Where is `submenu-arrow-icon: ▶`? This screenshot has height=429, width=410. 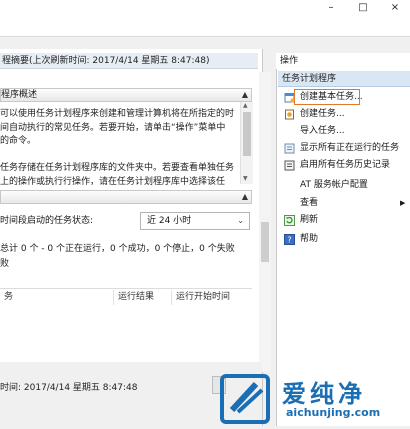
submenu-arrow-icon: ▶ is located at coordinates (403, 203).